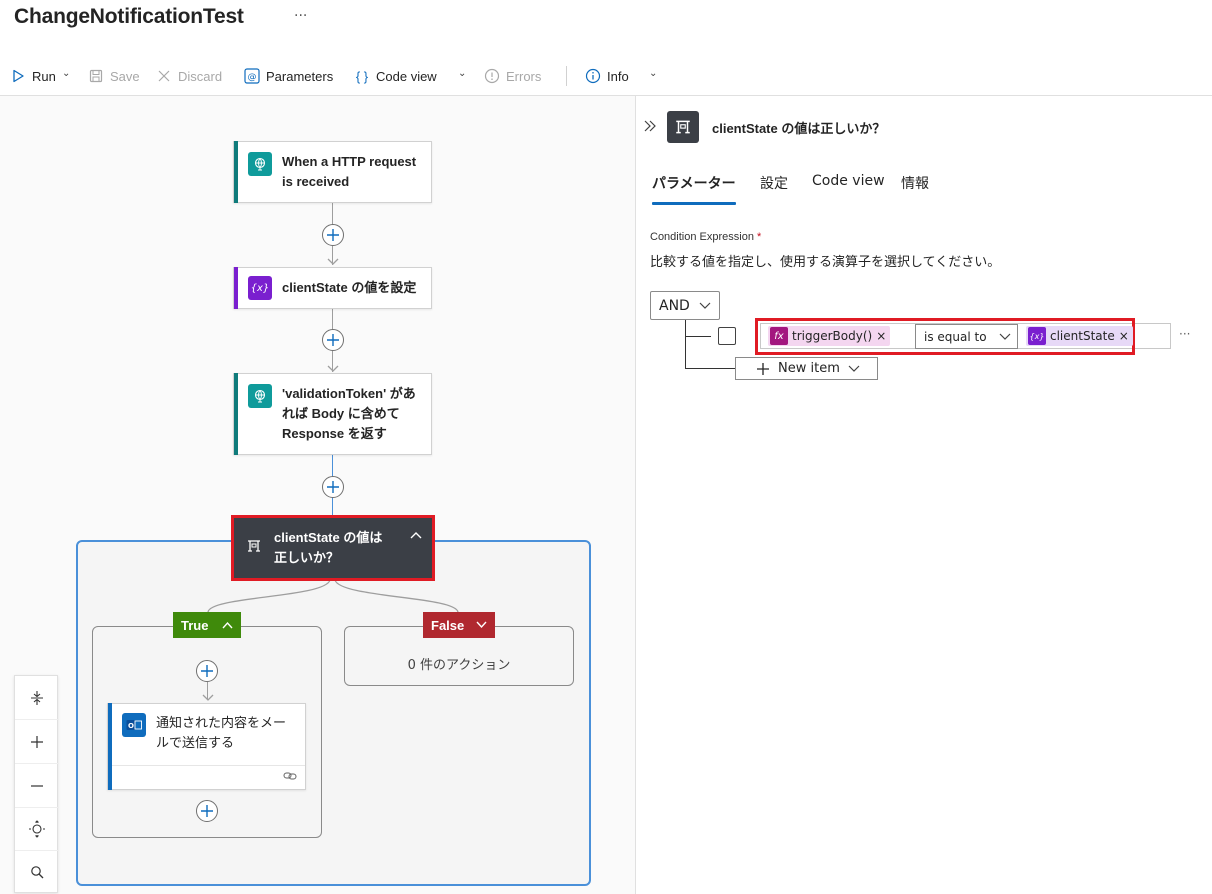 The width and height of the screenshot is (1212, 894). I want to click on discard-button: Discard, so click(189, 76).